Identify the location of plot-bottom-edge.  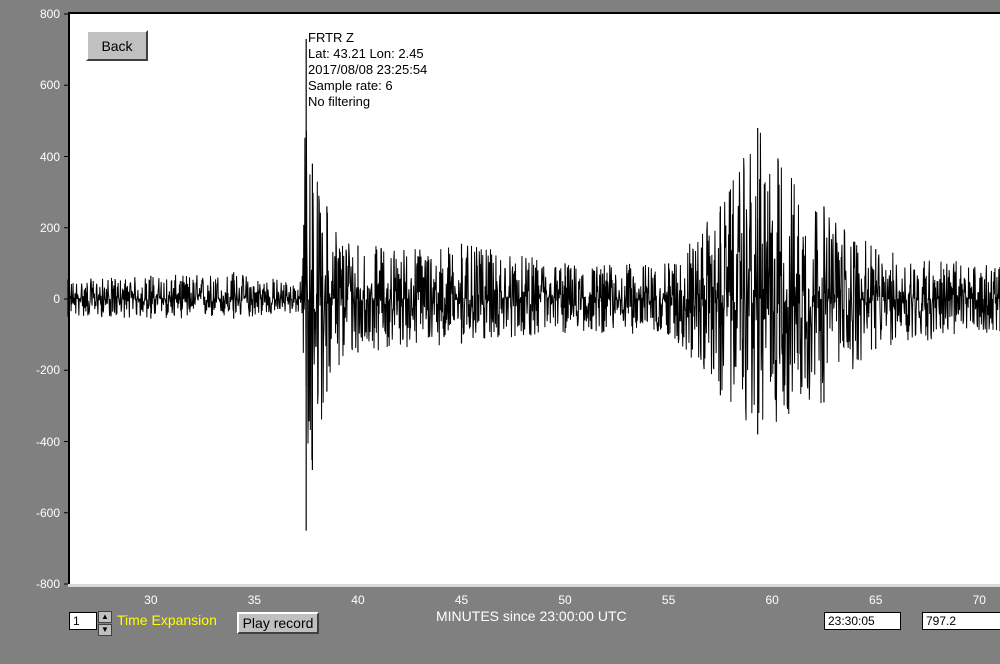
(534, 585).